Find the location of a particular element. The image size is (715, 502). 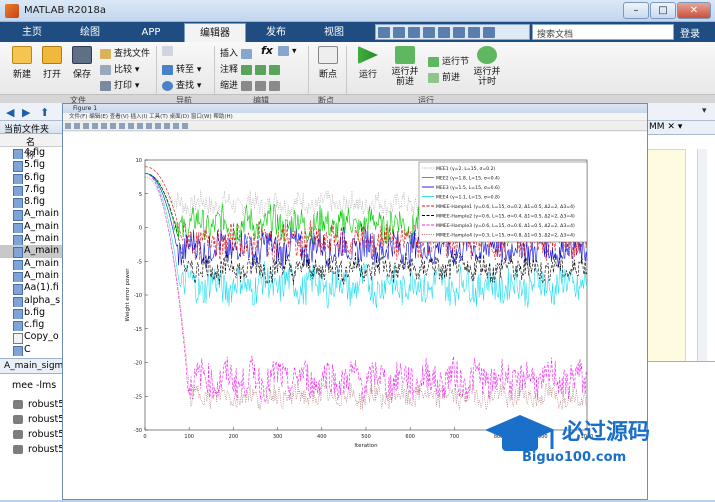

watermark-text: 必过源码 is located at coordinates (606, 432).